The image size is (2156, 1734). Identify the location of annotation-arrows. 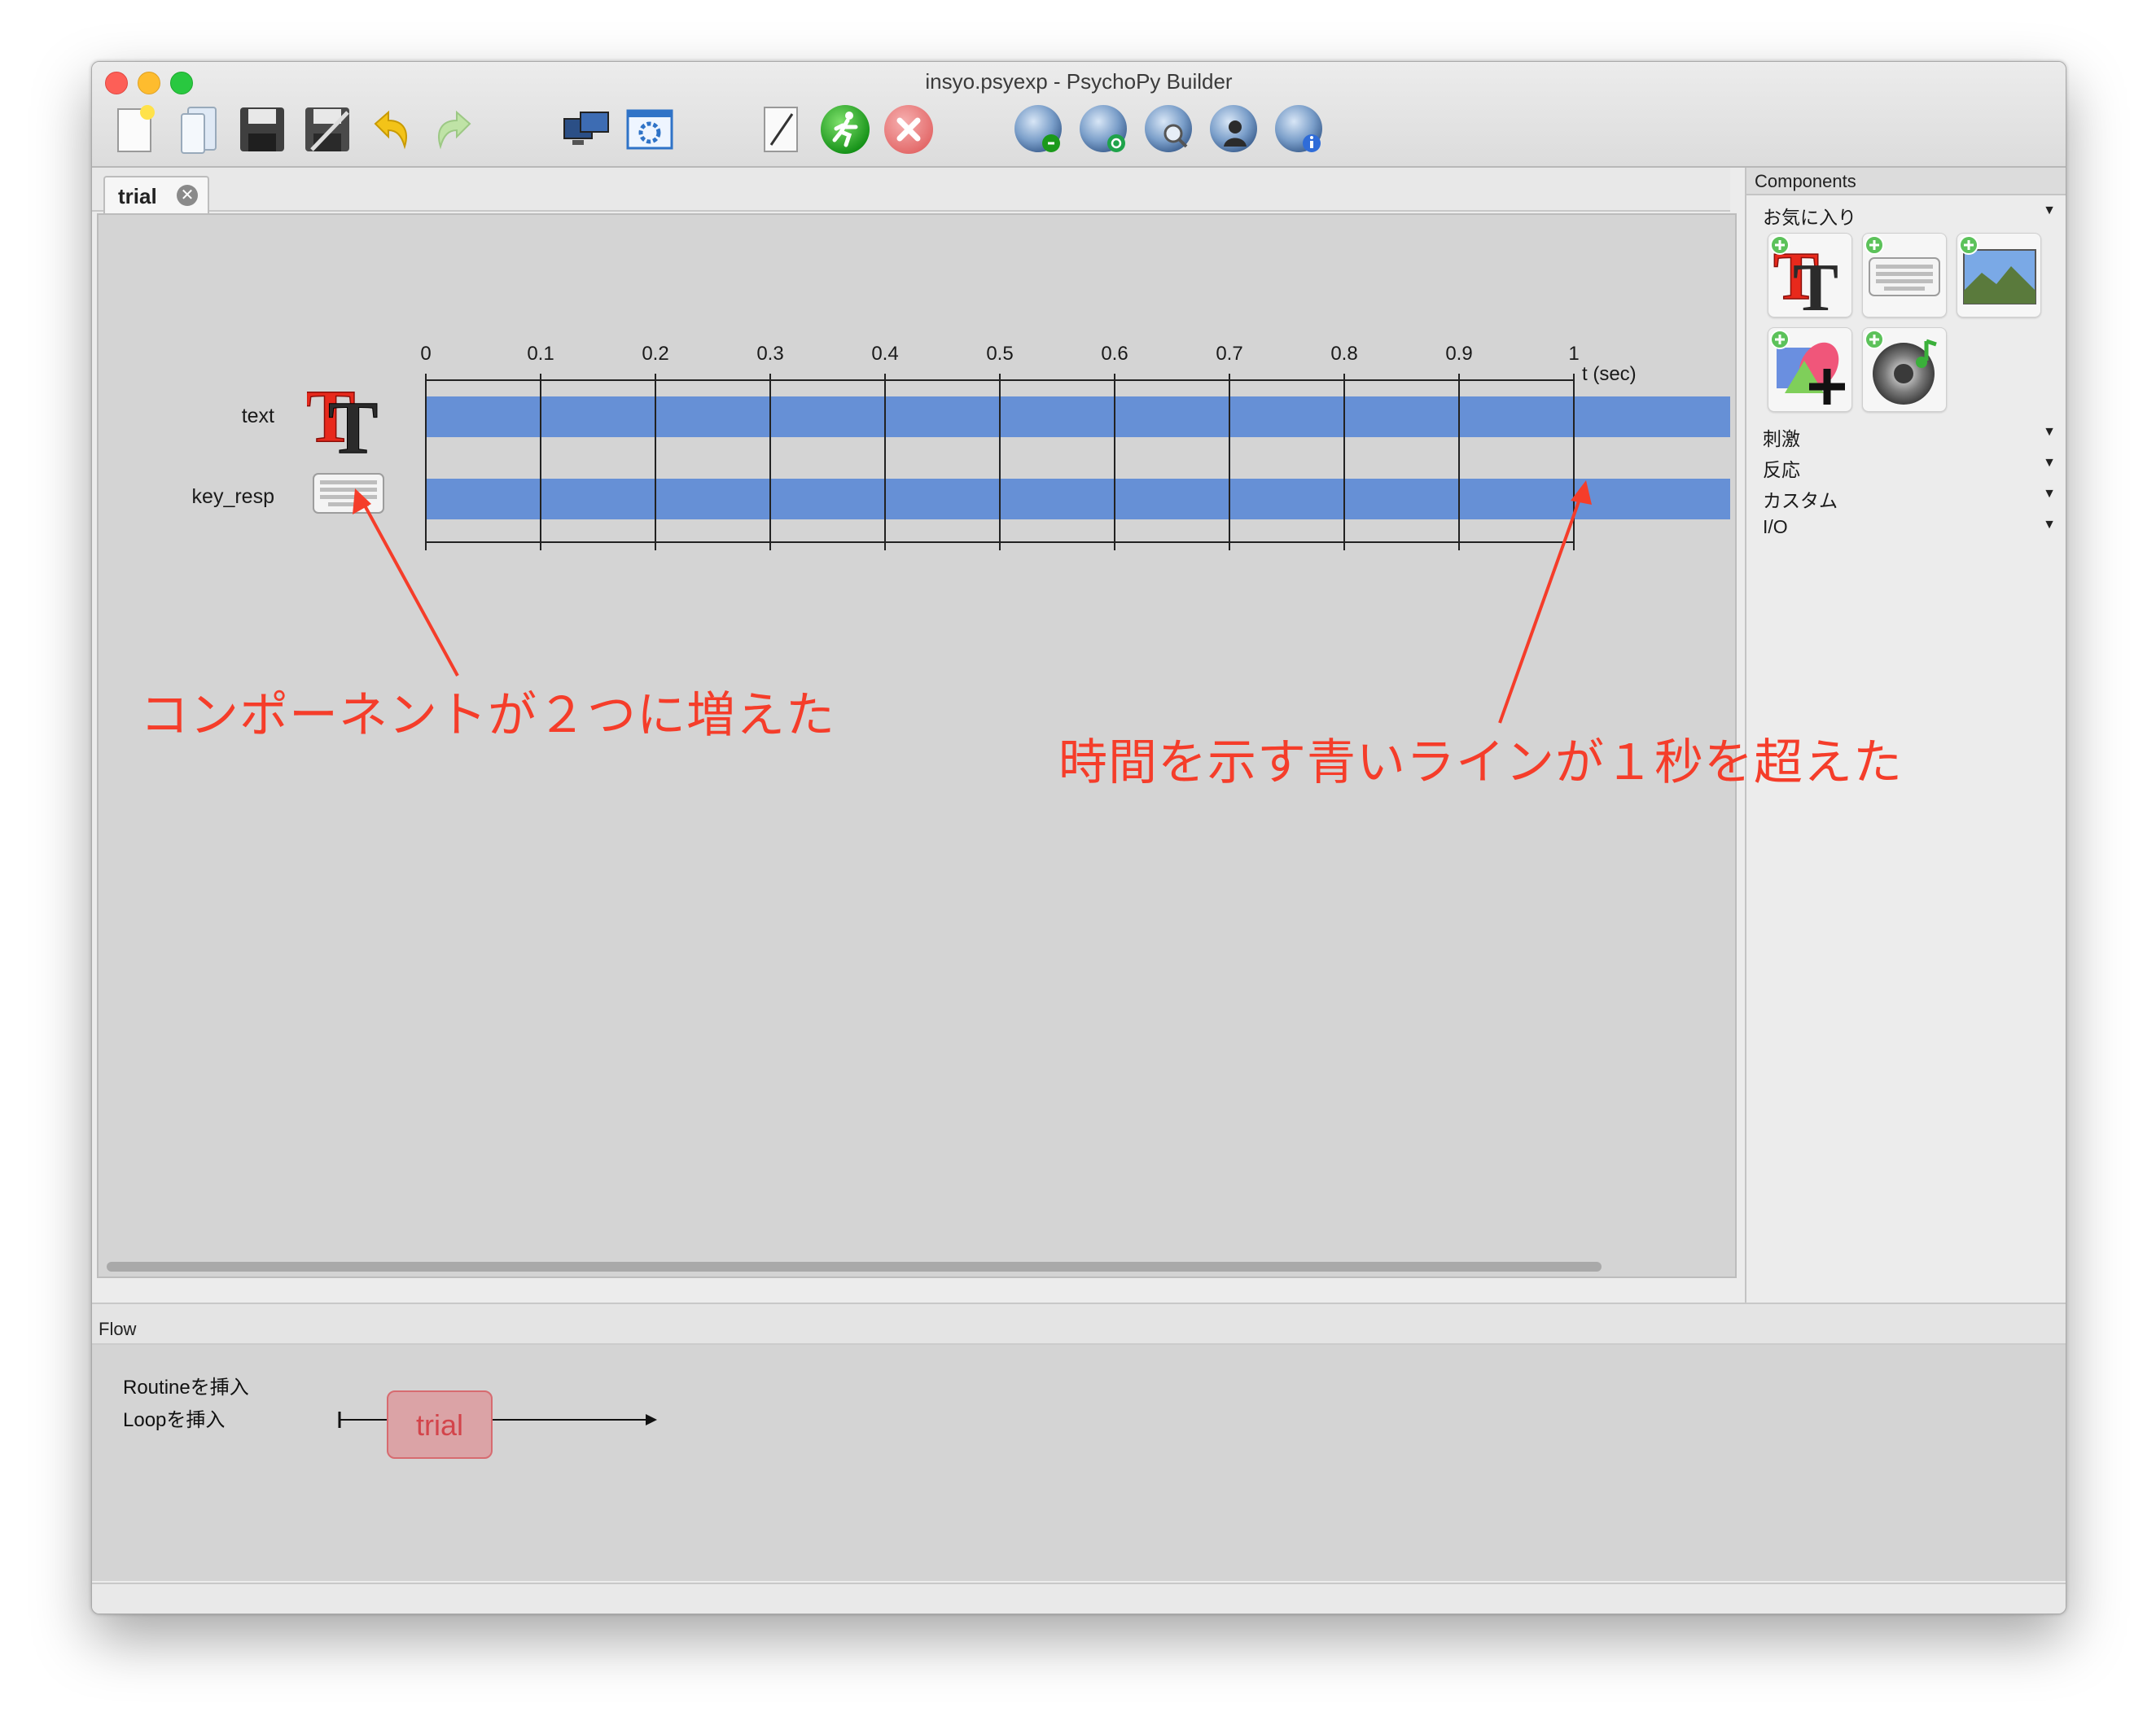
(973, 602).